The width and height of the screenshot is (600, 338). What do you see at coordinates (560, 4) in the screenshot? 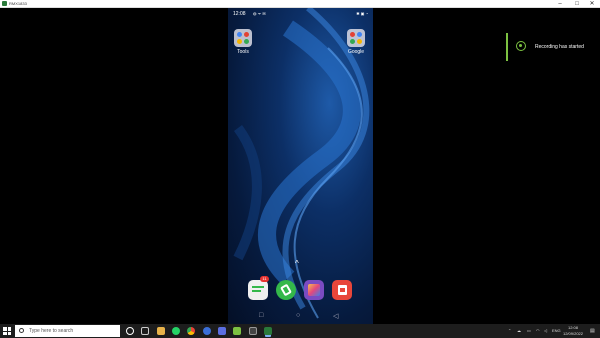
I see `minimize-button: –` at bounding box center [560, 4].